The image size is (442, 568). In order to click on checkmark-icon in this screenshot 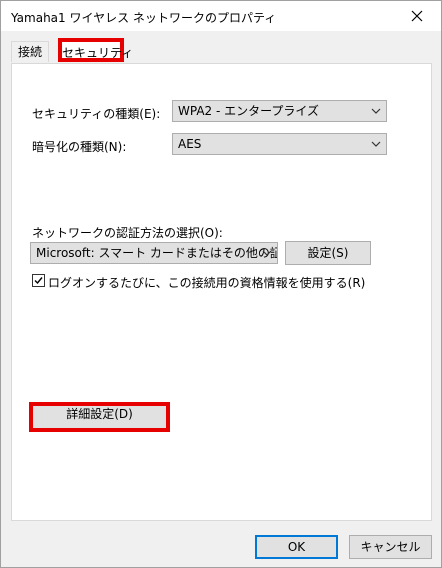, I will do `click(38, 281)`.